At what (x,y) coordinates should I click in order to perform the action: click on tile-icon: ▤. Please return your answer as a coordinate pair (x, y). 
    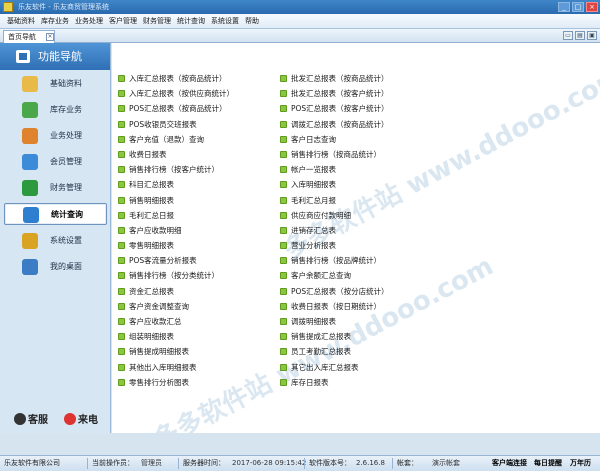
    Looking at the image, I should click on (580, 35).